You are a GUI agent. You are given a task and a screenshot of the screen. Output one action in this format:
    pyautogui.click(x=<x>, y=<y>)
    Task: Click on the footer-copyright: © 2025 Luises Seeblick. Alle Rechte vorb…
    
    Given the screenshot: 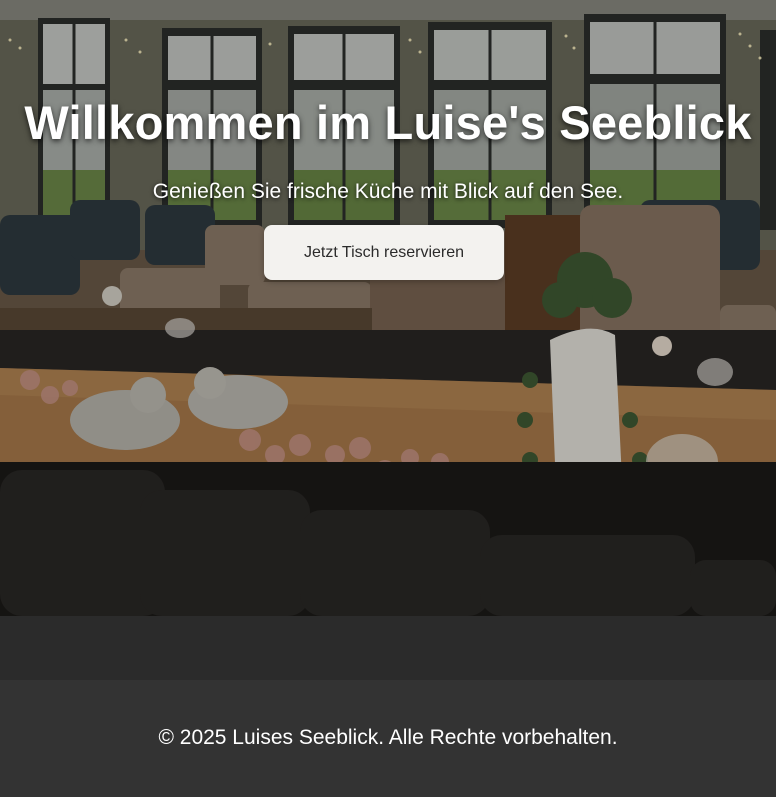 What is the action you would take?
    pyautogui.click(x=388, y=737)
    